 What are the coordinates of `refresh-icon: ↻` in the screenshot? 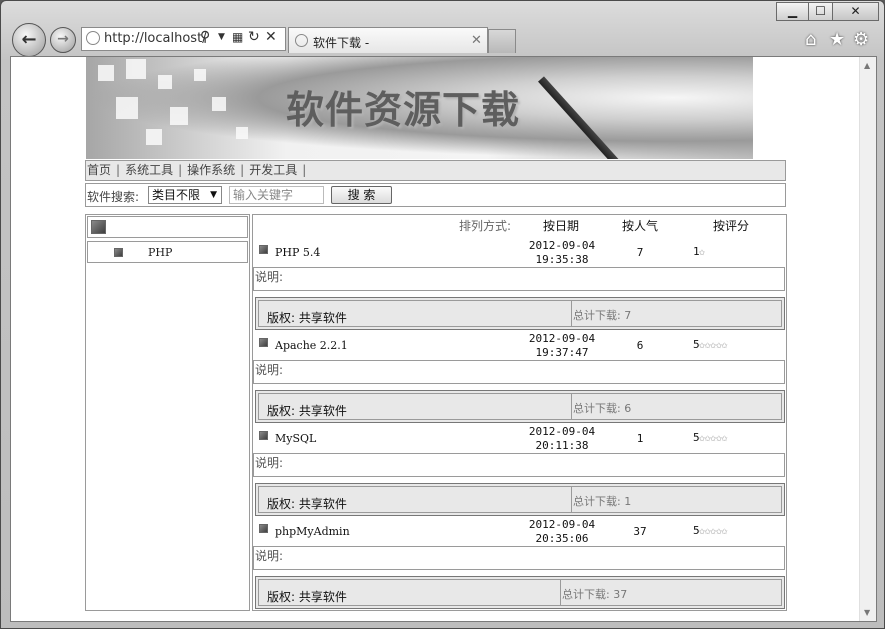 It's located at (254, 37).